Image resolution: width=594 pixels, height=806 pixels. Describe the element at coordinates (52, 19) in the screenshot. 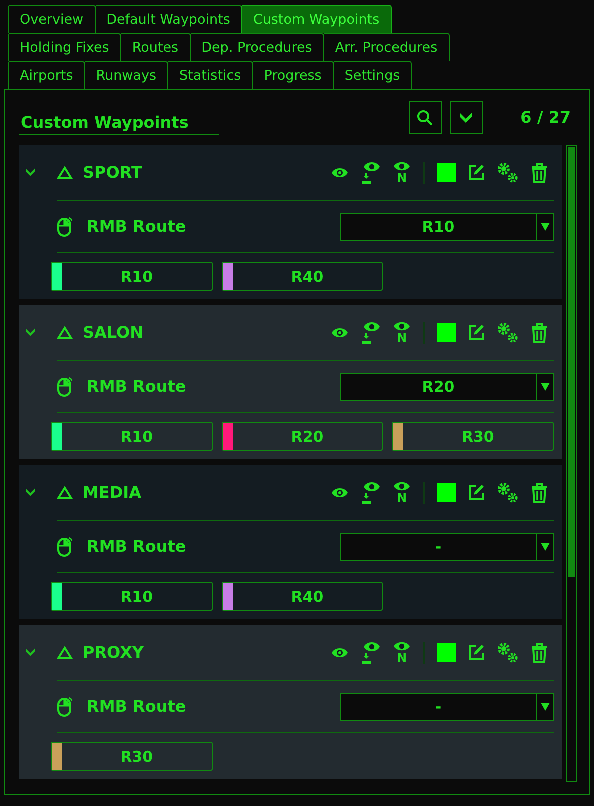

I see `tab: Overview` at that location.